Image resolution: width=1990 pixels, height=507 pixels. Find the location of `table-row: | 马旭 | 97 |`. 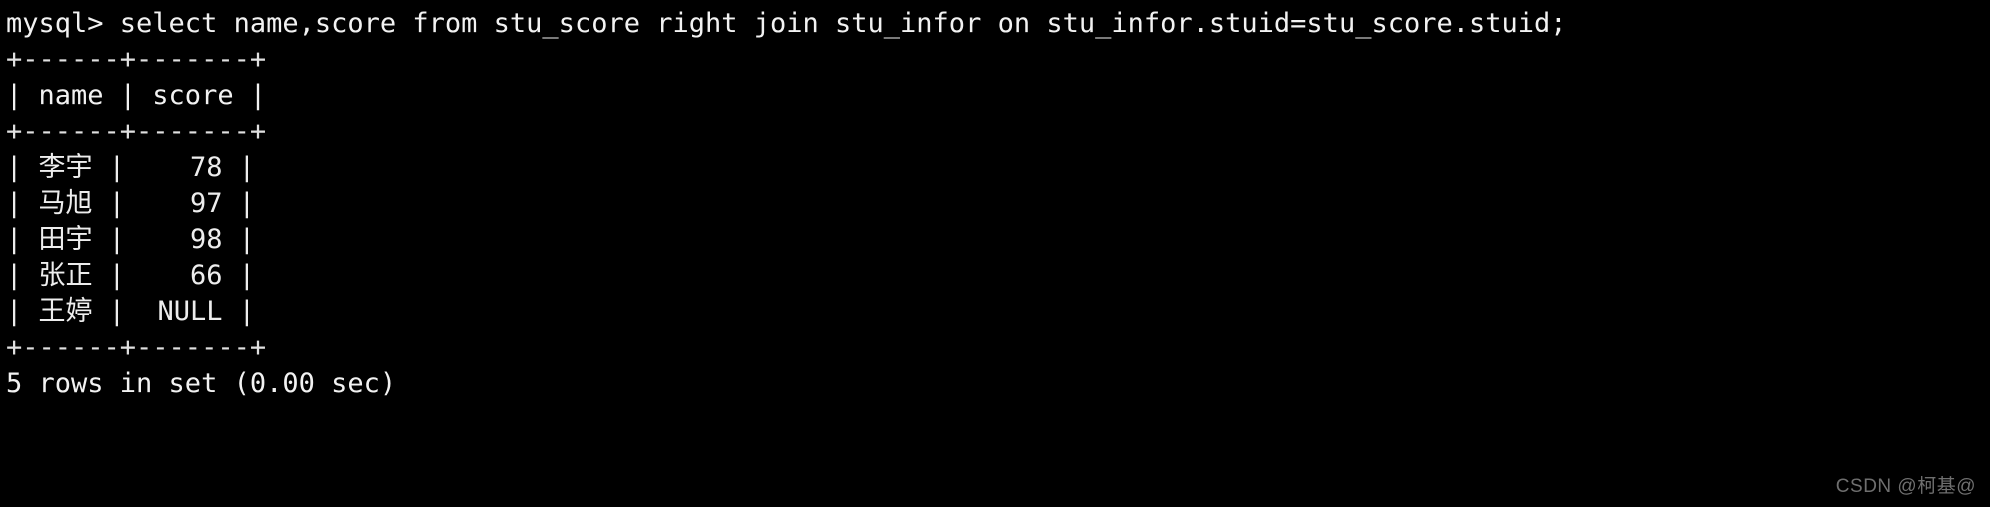

table-row: | 马旭 | 97 | is located at coordinates (131, 203).